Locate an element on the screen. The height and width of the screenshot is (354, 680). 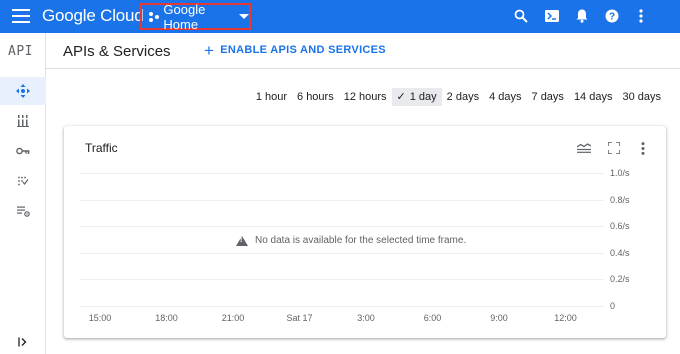
range-4-days: 4 days is located at coordinates (505, 97).